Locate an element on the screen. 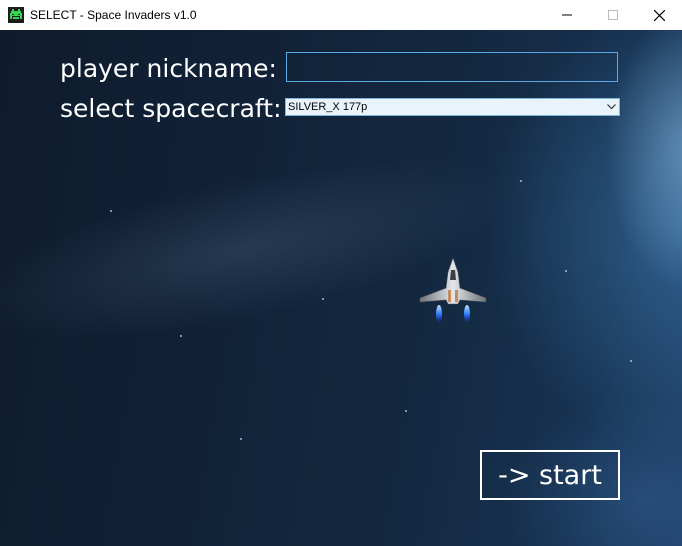 Image resolution: width=682 pixels, height=546 pixels. minimize-button is located at coordinates (567, 15).